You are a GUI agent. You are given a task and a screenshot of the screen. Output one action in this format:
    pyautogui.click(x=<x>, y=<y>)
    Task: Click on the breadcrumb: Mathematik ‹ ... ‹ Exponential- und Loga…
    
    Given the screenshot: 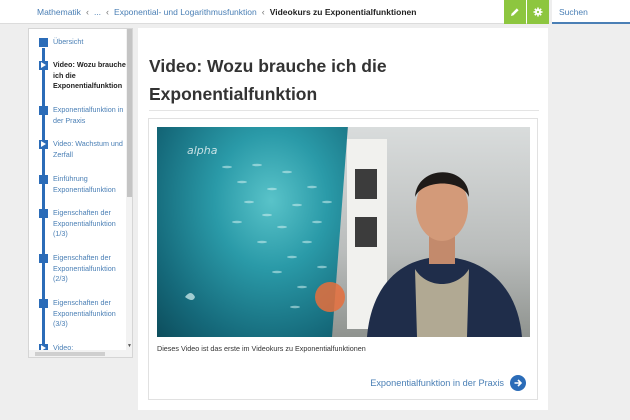 What is the action you would take?
    pyautogui.click(x=208, y=12)
    